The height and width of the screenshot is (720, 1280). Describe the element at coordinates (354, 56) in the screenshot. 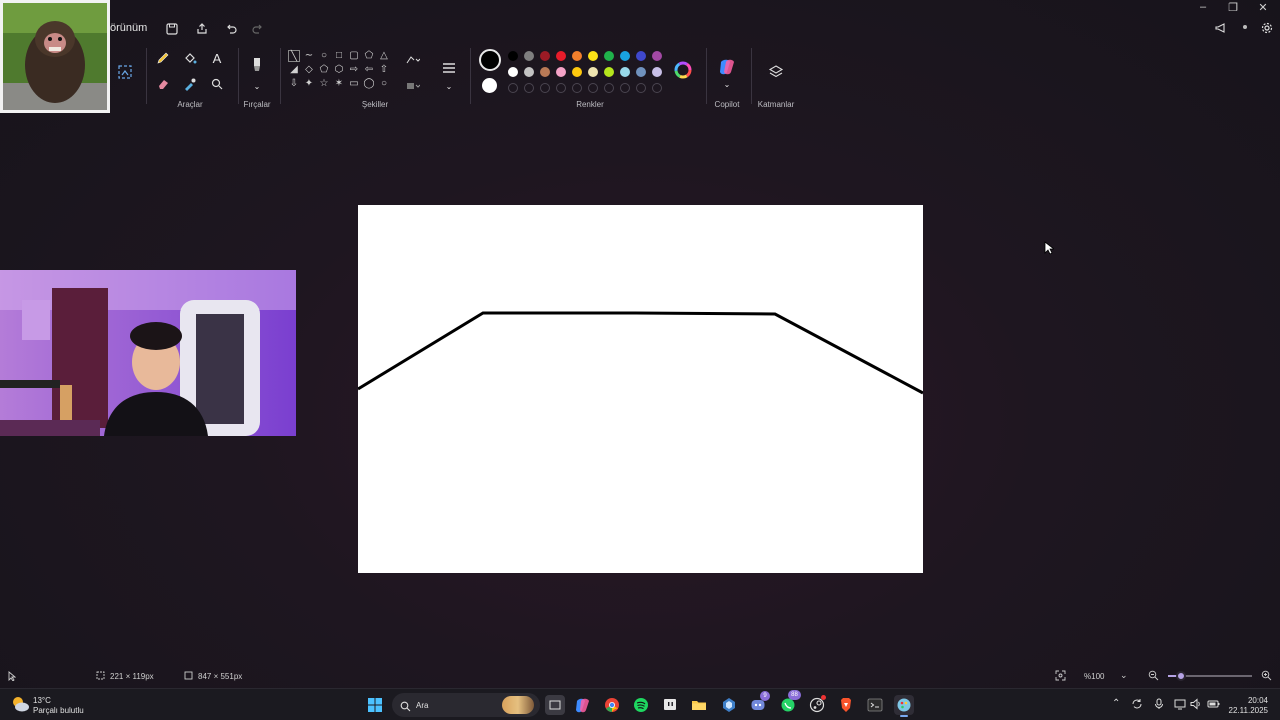

I see `rounded-rectangle-shape-icon: ▢` at that location.